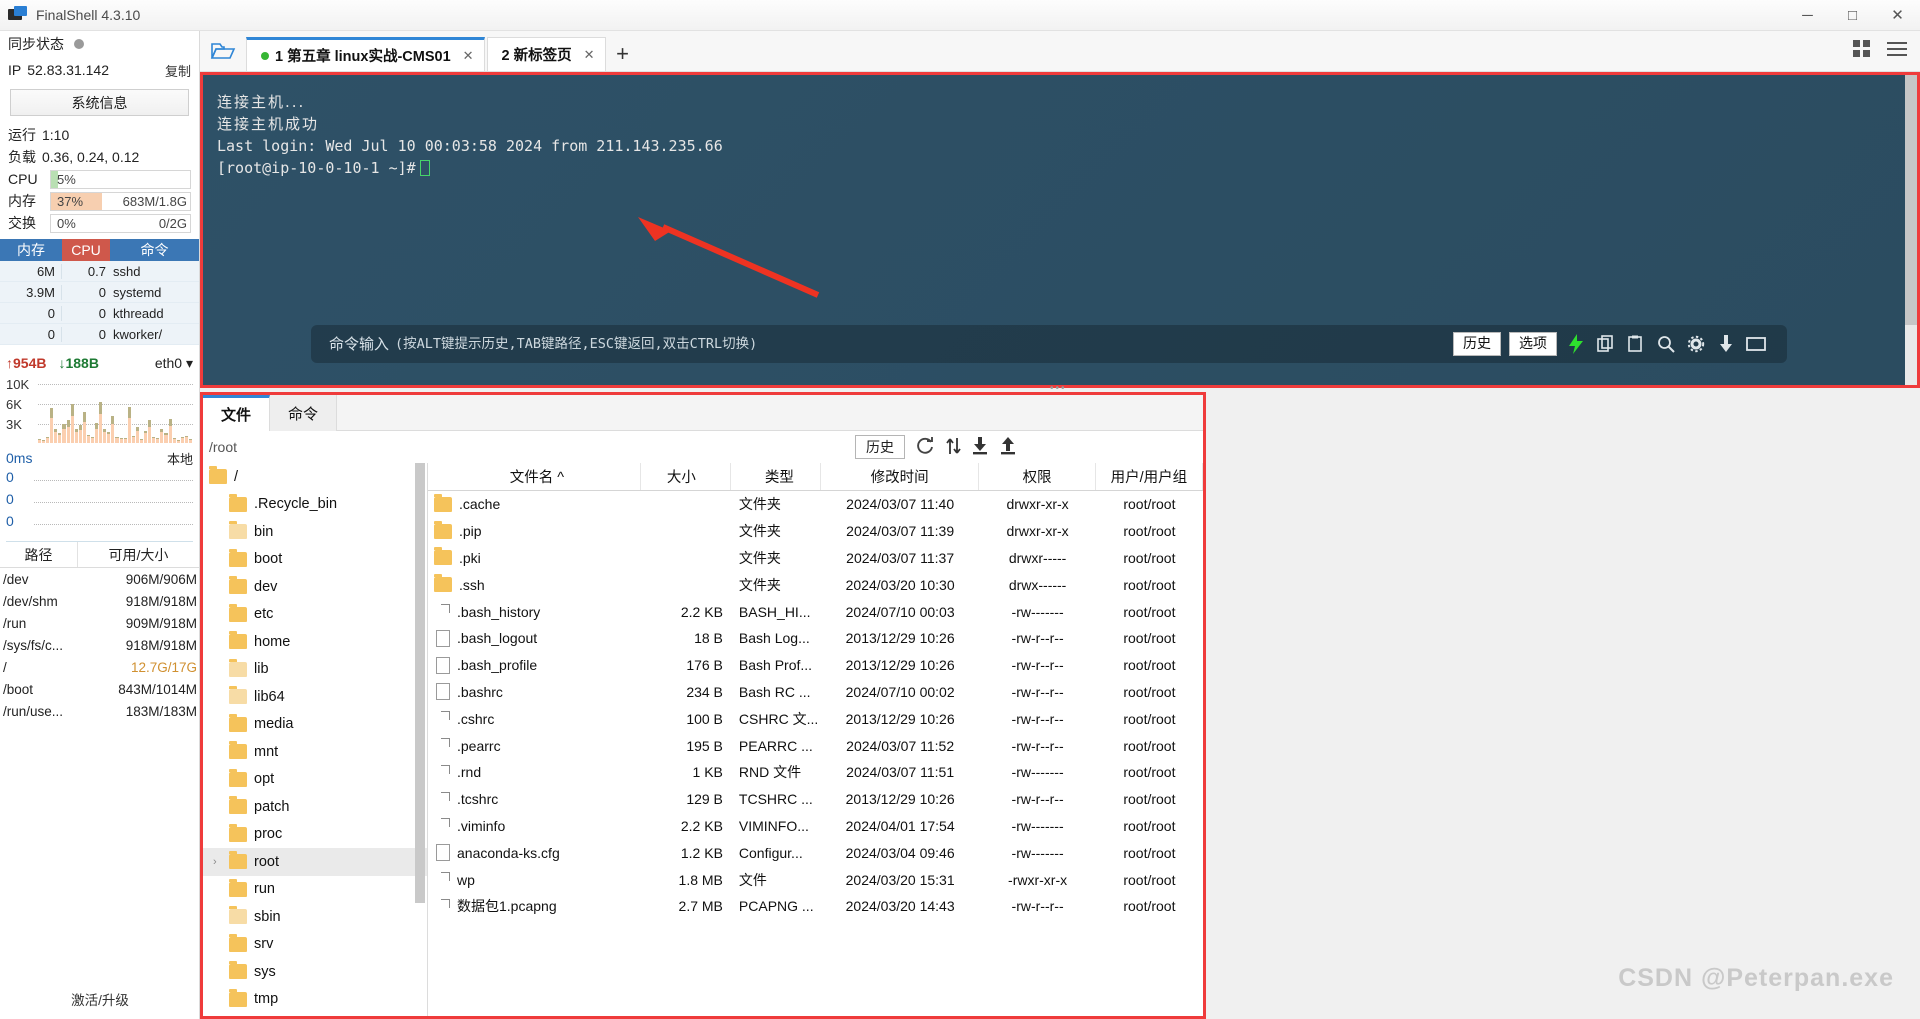  Describe the element at coordinates (315, 477) in the screenshot. I see `tree-item-: /` at that location.